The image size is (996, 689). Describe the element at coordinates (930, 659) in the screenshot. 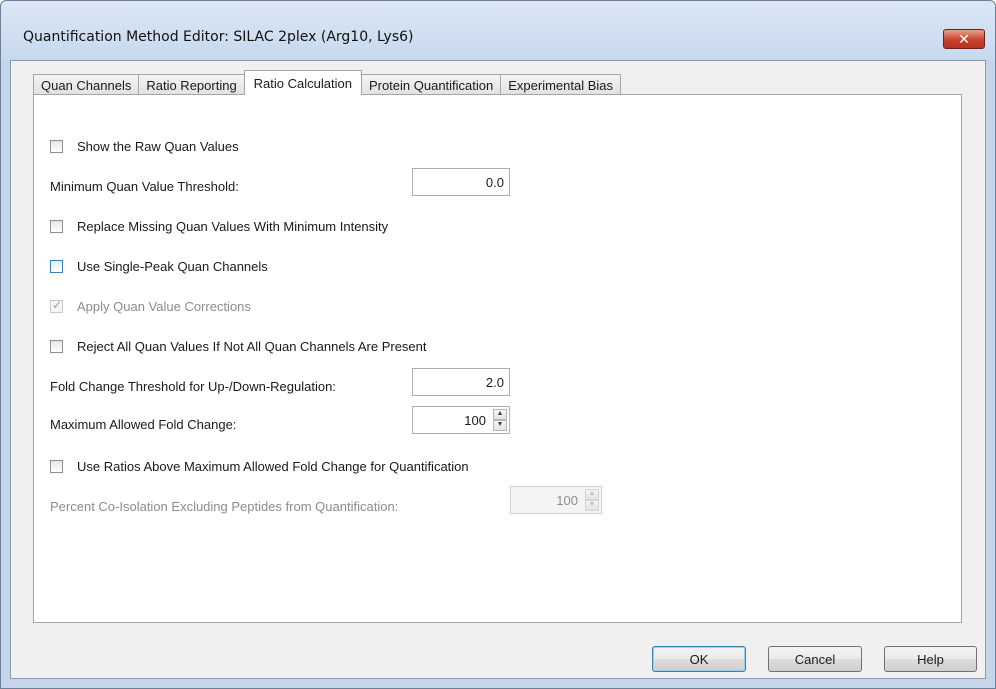

I see `help-button: Help` at that location.